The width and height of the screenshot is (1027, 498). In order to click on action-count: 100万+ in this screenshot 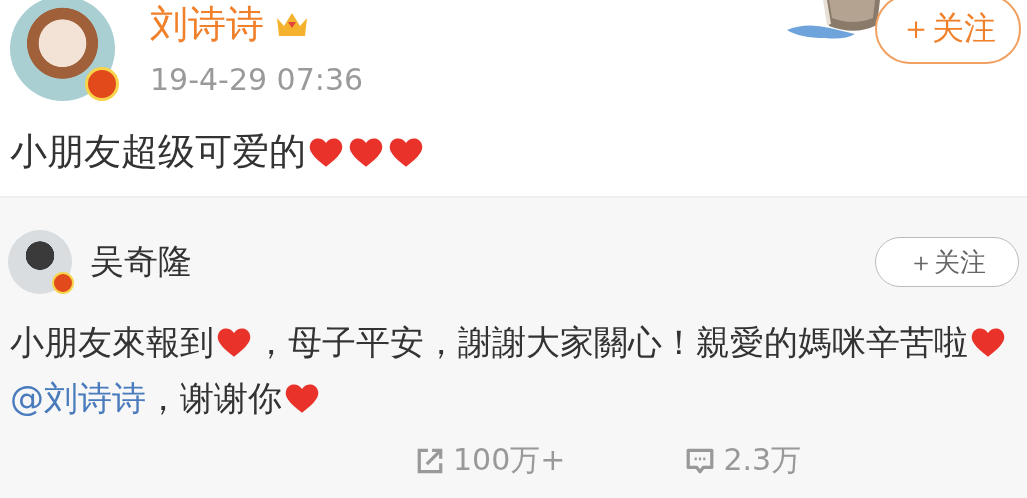, I will do `click(509, 460)`.